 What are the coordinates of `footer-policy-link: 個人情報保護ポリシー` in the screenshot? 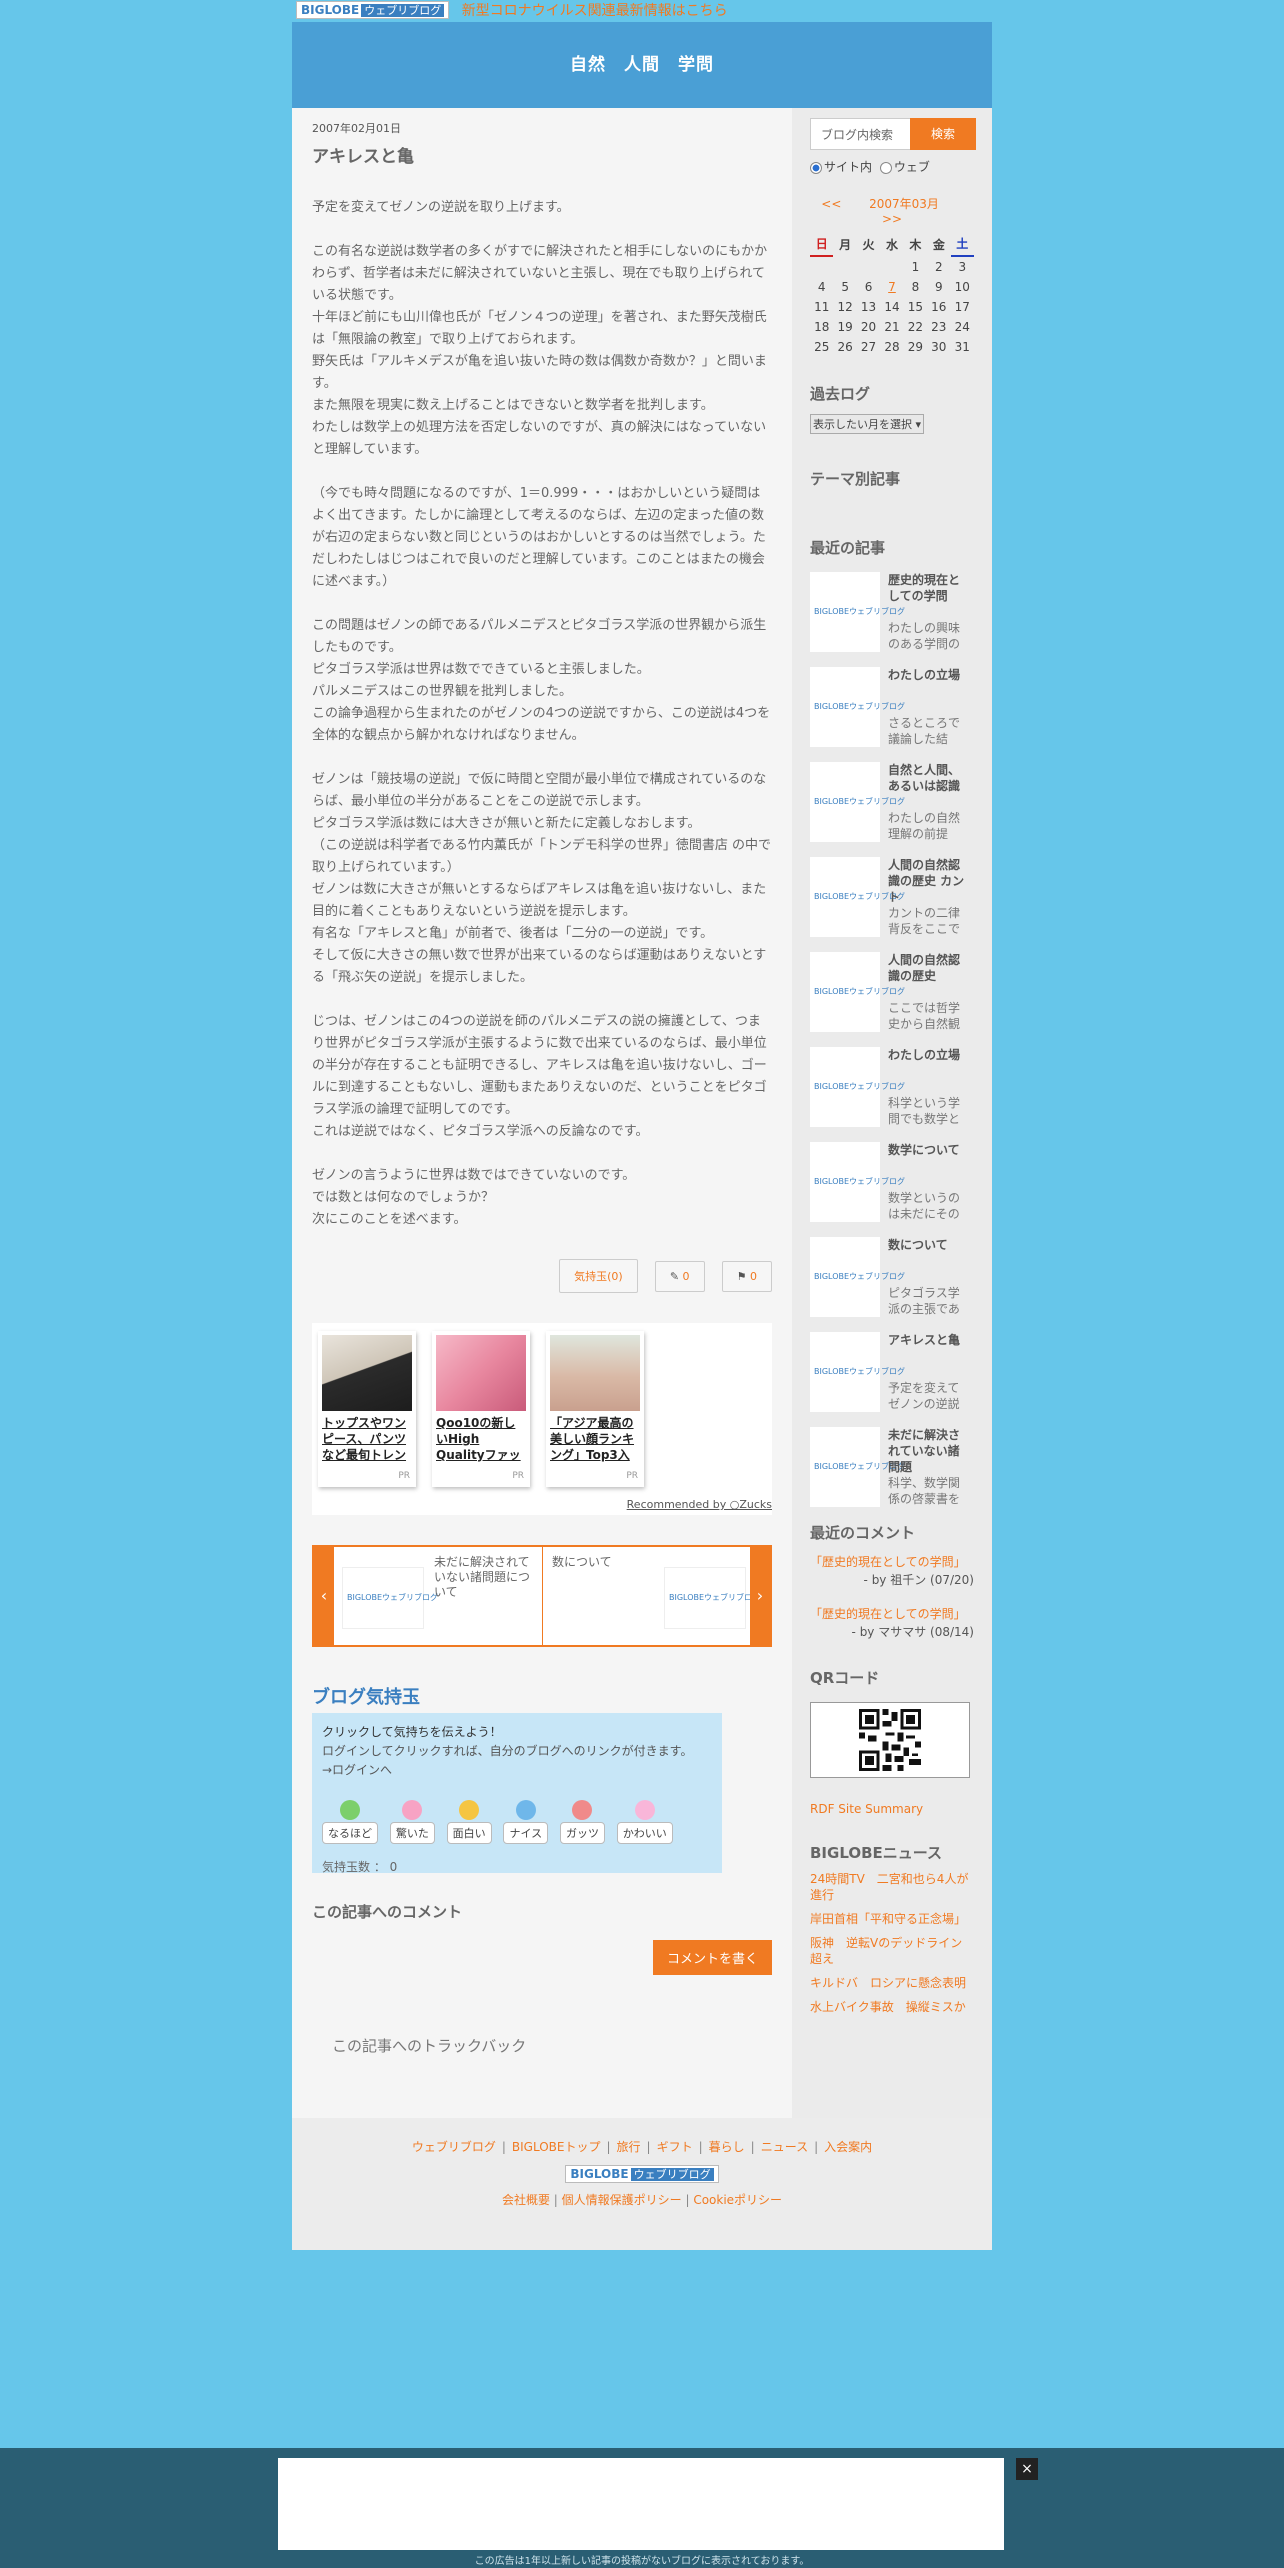 It's located at (622, 2200).